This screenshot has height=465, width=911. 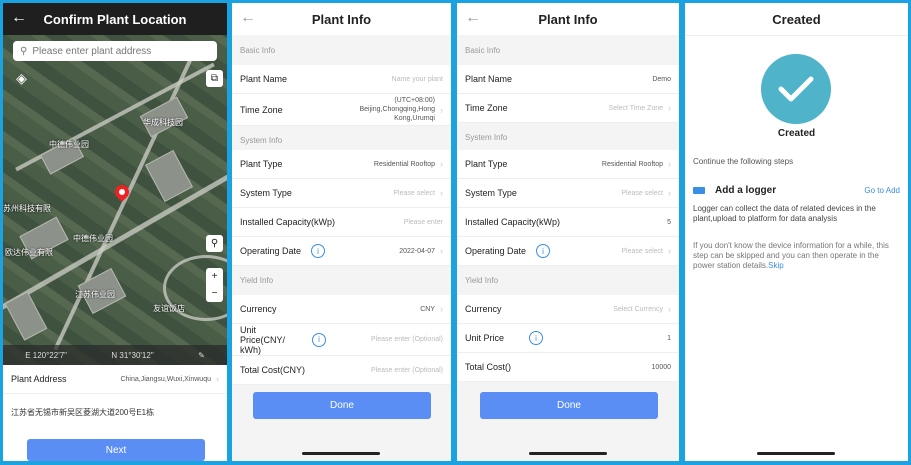 I want to click on time-zone-select: Select Time Zone, so click(x=636, y=108).